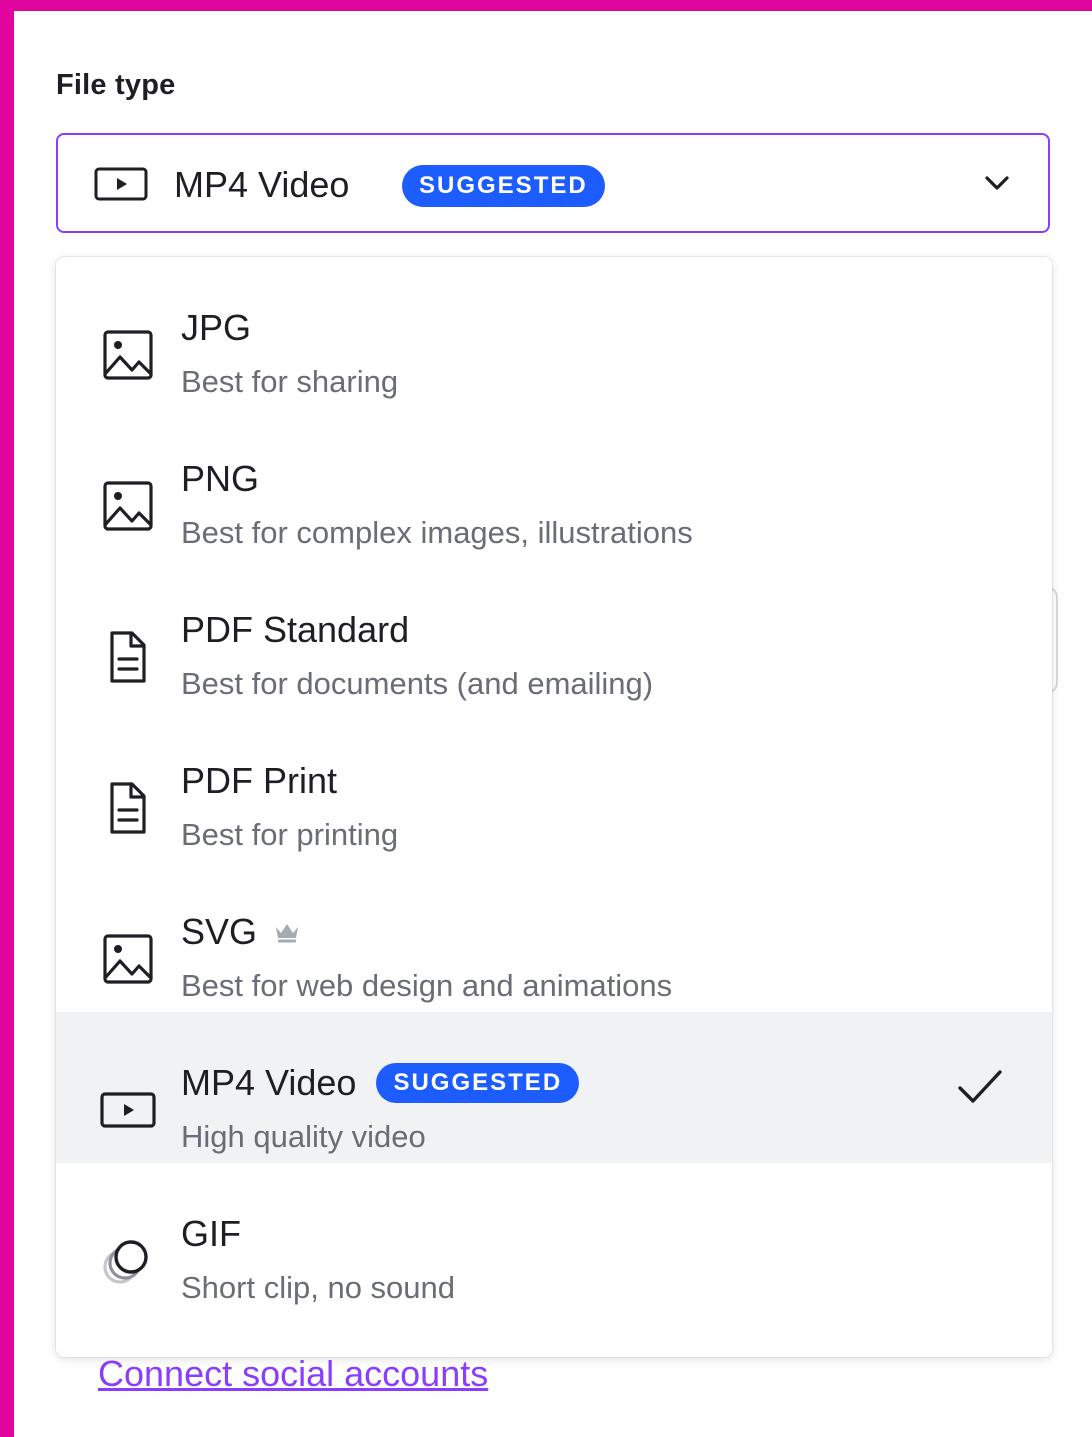  Describe the element at coordinates (417, 683) in the screenshot. I see `option-description: Best for documents (and emailing)` at that location.